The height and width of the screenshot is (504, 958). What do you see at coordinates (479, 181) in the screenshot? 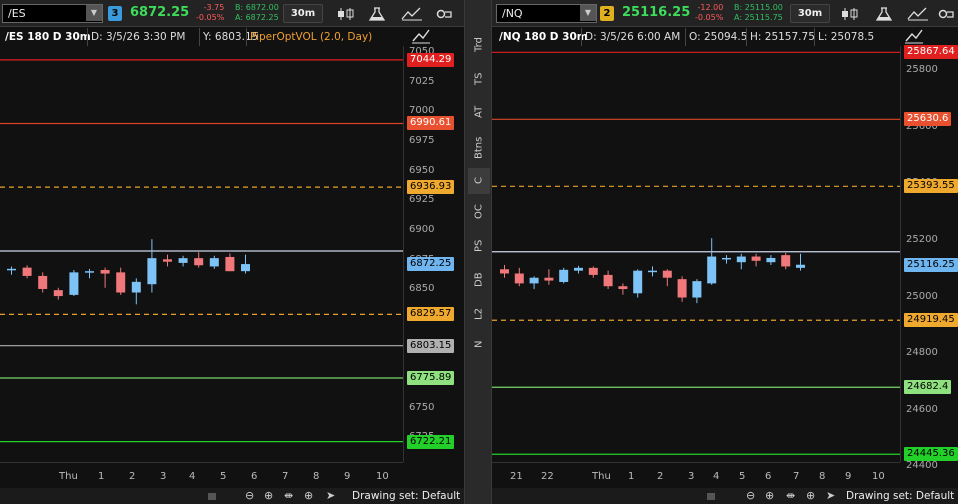
I see `side-tab-c: C` at bounding box center [479, 181].